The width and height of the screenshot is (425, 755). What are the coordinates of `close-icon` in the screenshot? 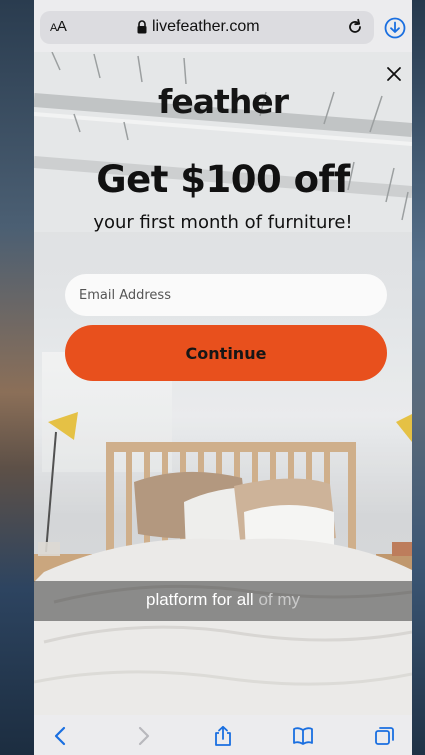 It's located at (394, 74).